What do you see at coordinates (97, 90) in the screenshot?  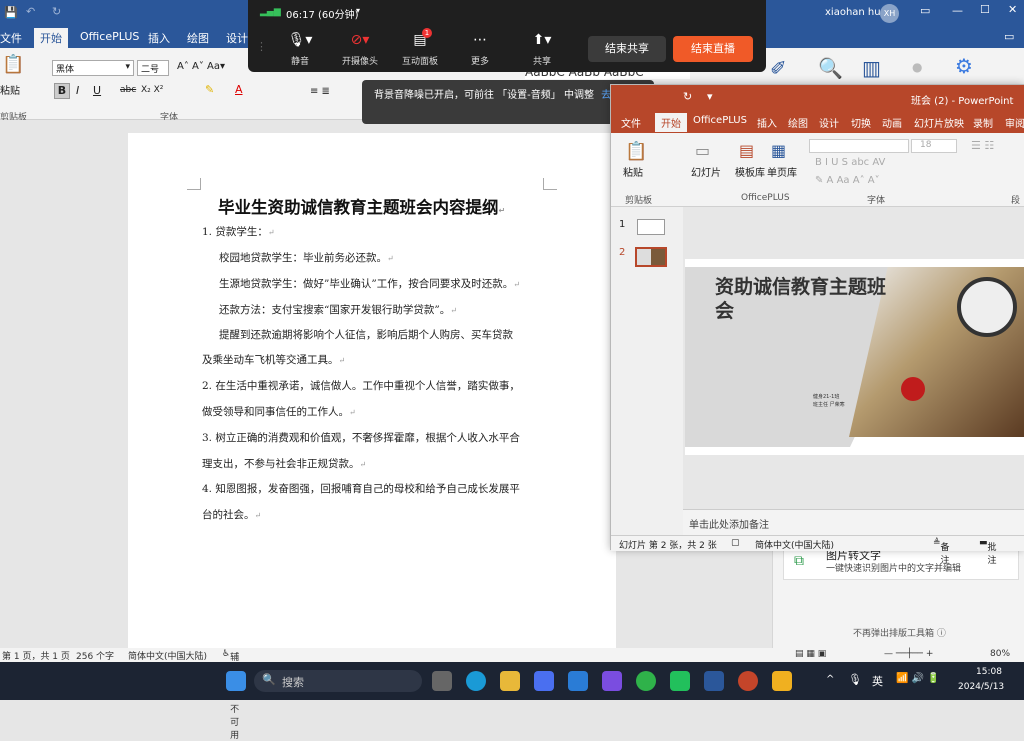 I see `underline-icon: U` at bounding box center [97, 90].